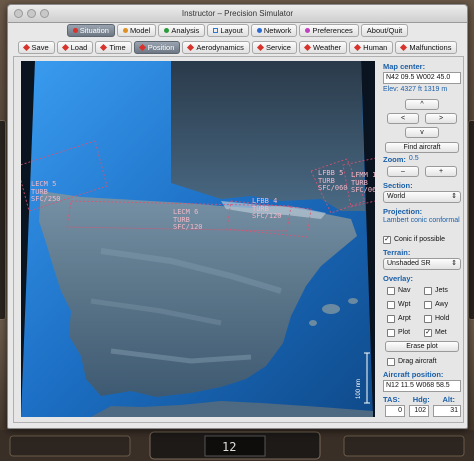  I want to click on window-title: Instructor – Precision Simulator, so click(237, 13).